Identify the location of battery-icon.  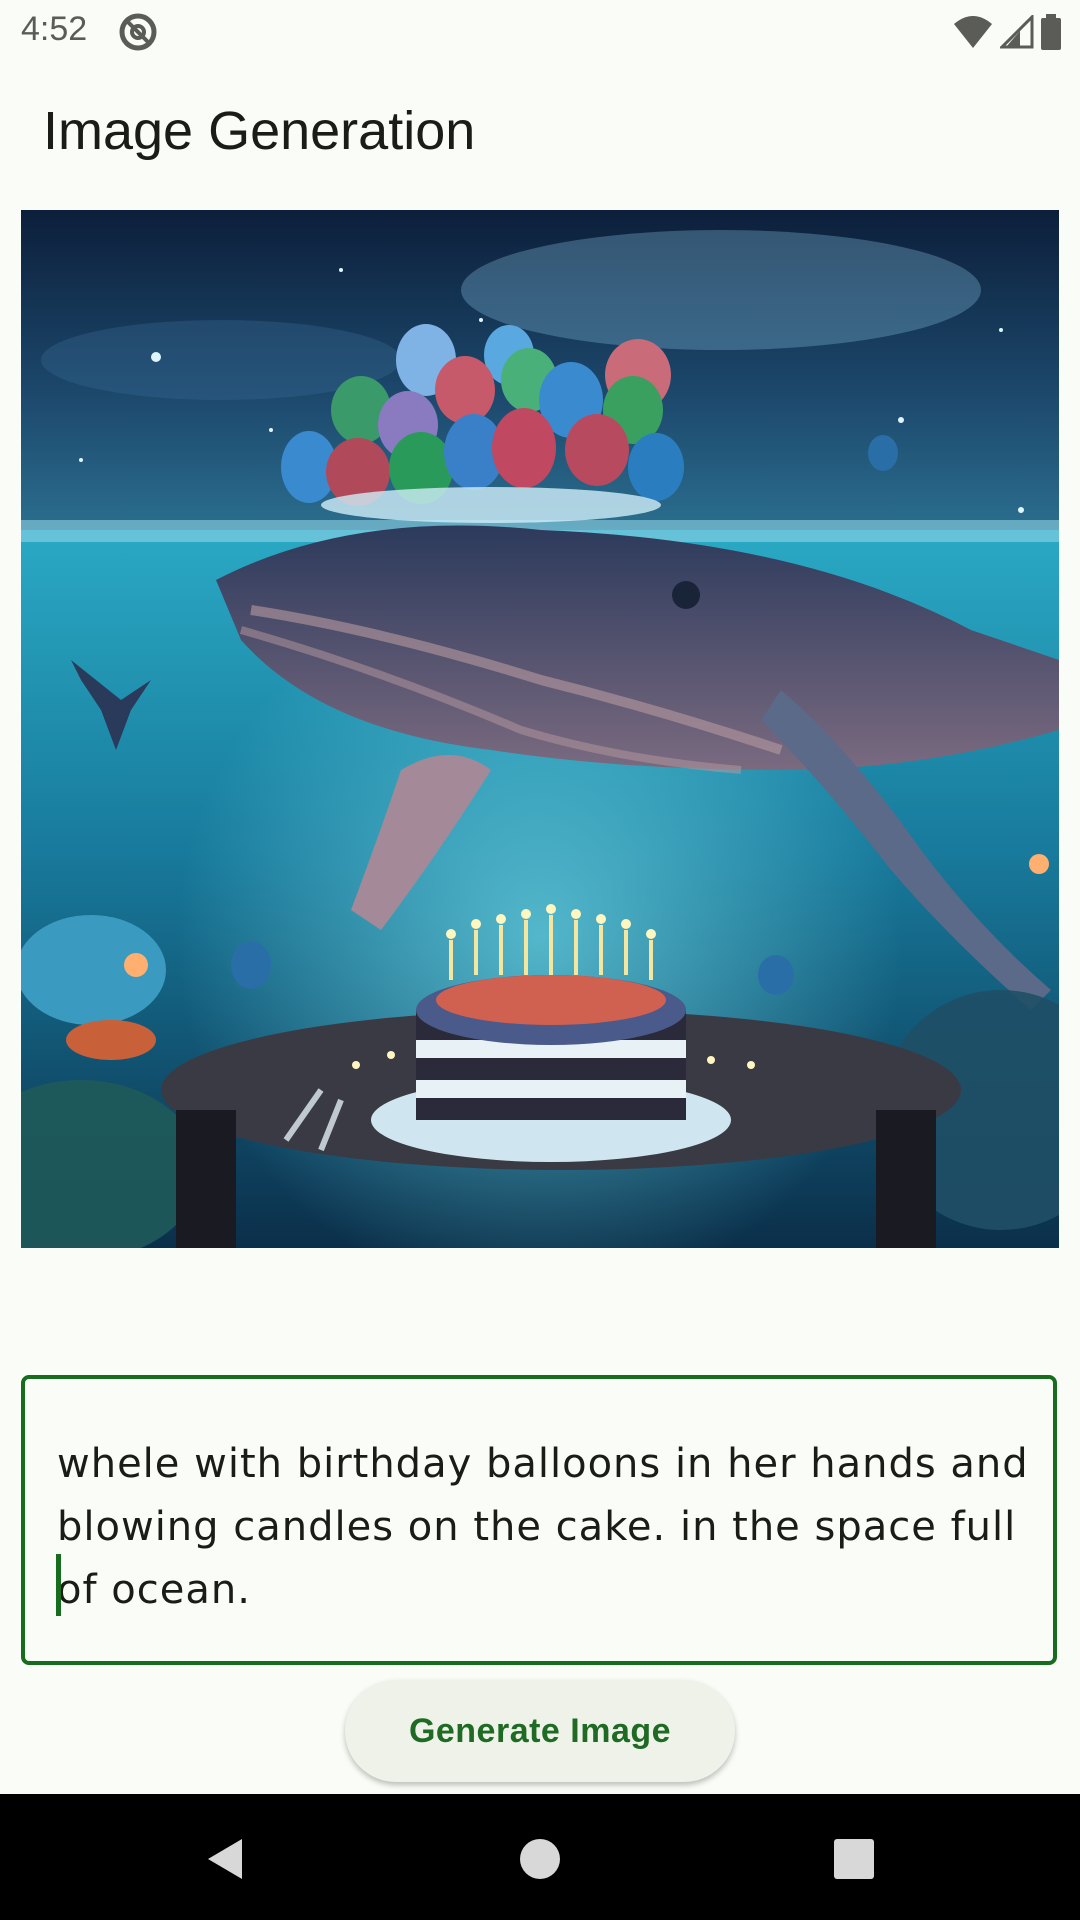
(1051, 32).